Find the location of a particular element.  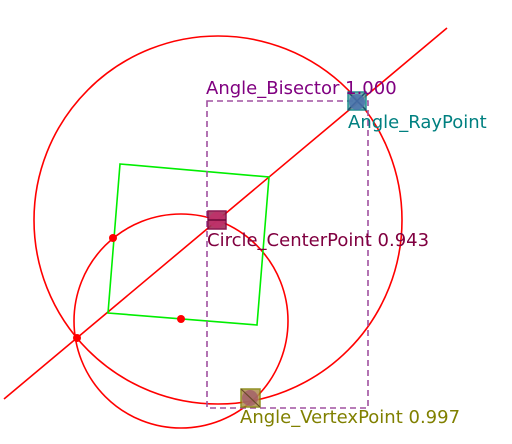

small-point is located at coordinates (181, 319).